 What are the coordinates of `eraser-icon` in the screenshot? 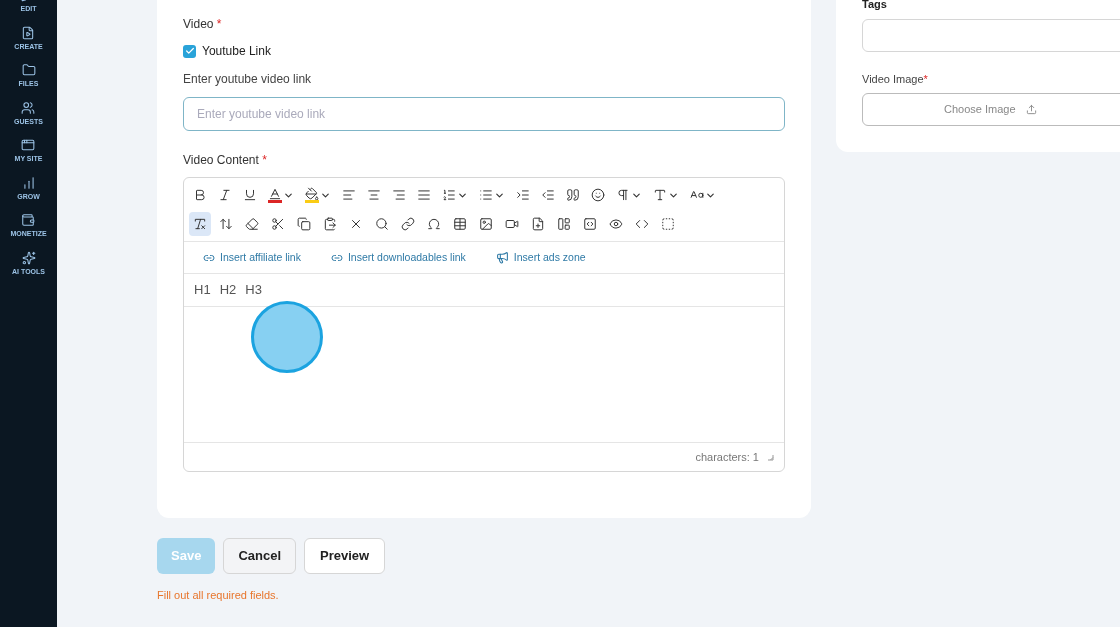 It's located at (252, 224).